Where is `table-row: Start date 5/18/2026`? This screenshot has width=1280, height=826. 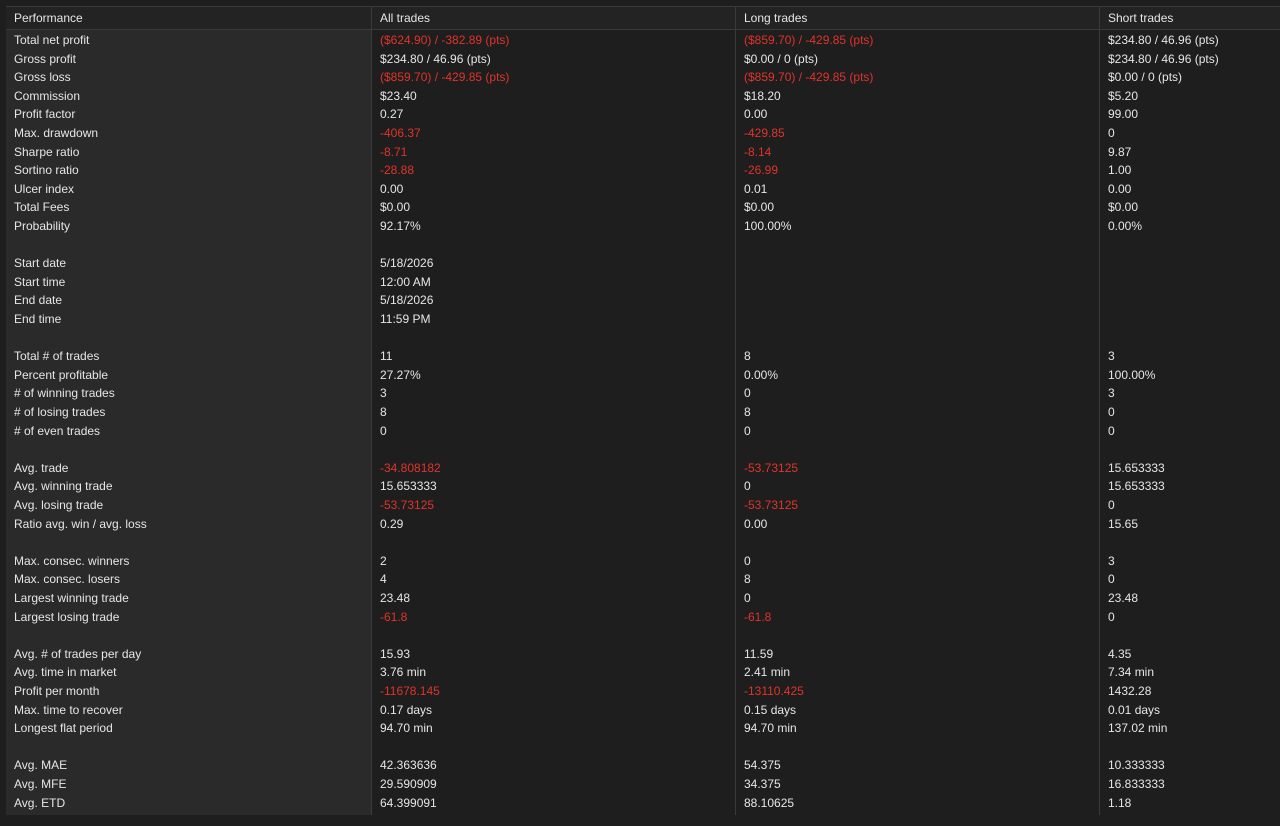
table-row: Start date 5/18/2026 is located at coordinates (643, 263).